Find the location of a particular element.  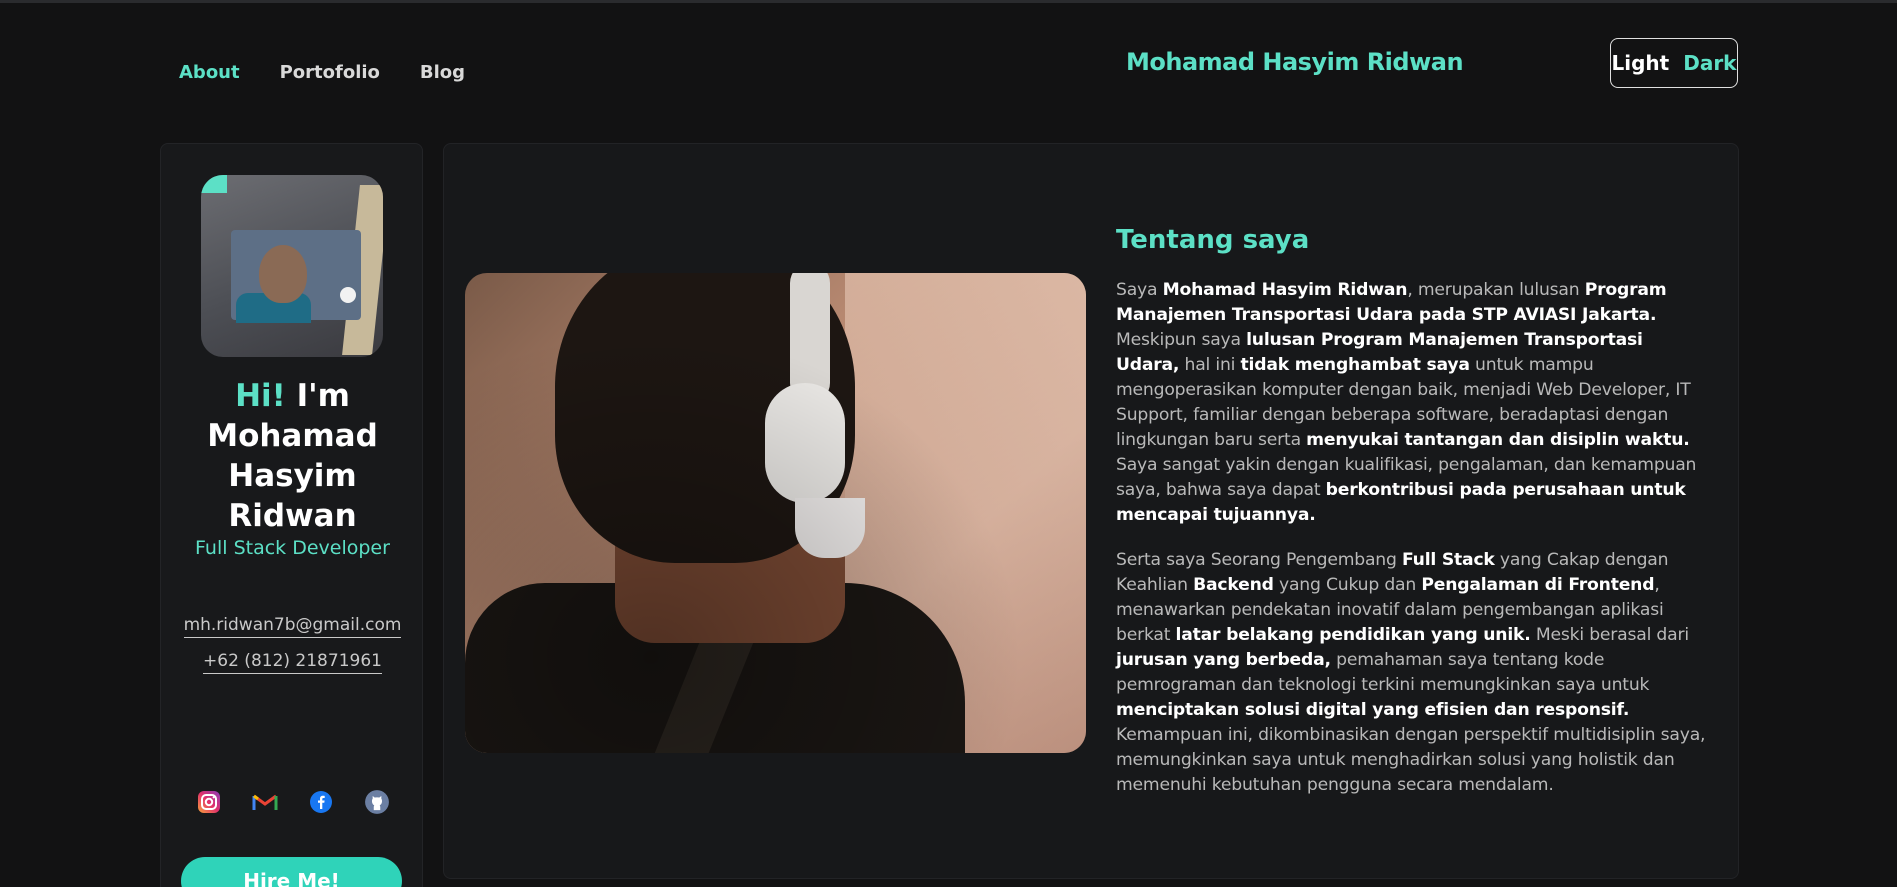

theme-light-option: Light is located at coordinates (1641, 63).